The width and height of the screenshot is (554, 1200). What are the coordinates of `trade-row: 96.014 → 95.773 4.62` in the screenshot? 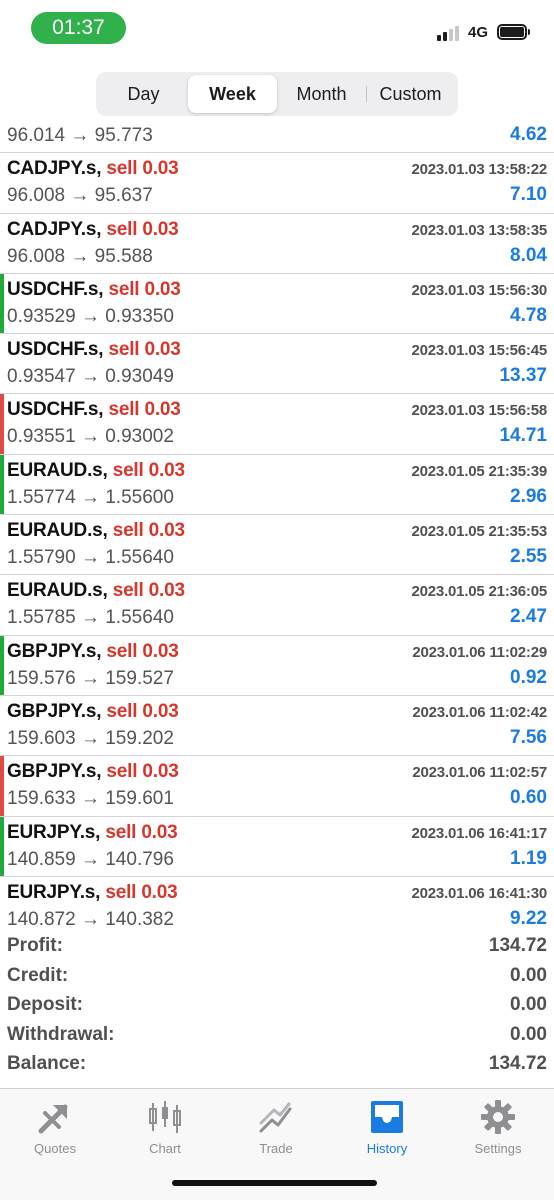 It's located at (277, 135).